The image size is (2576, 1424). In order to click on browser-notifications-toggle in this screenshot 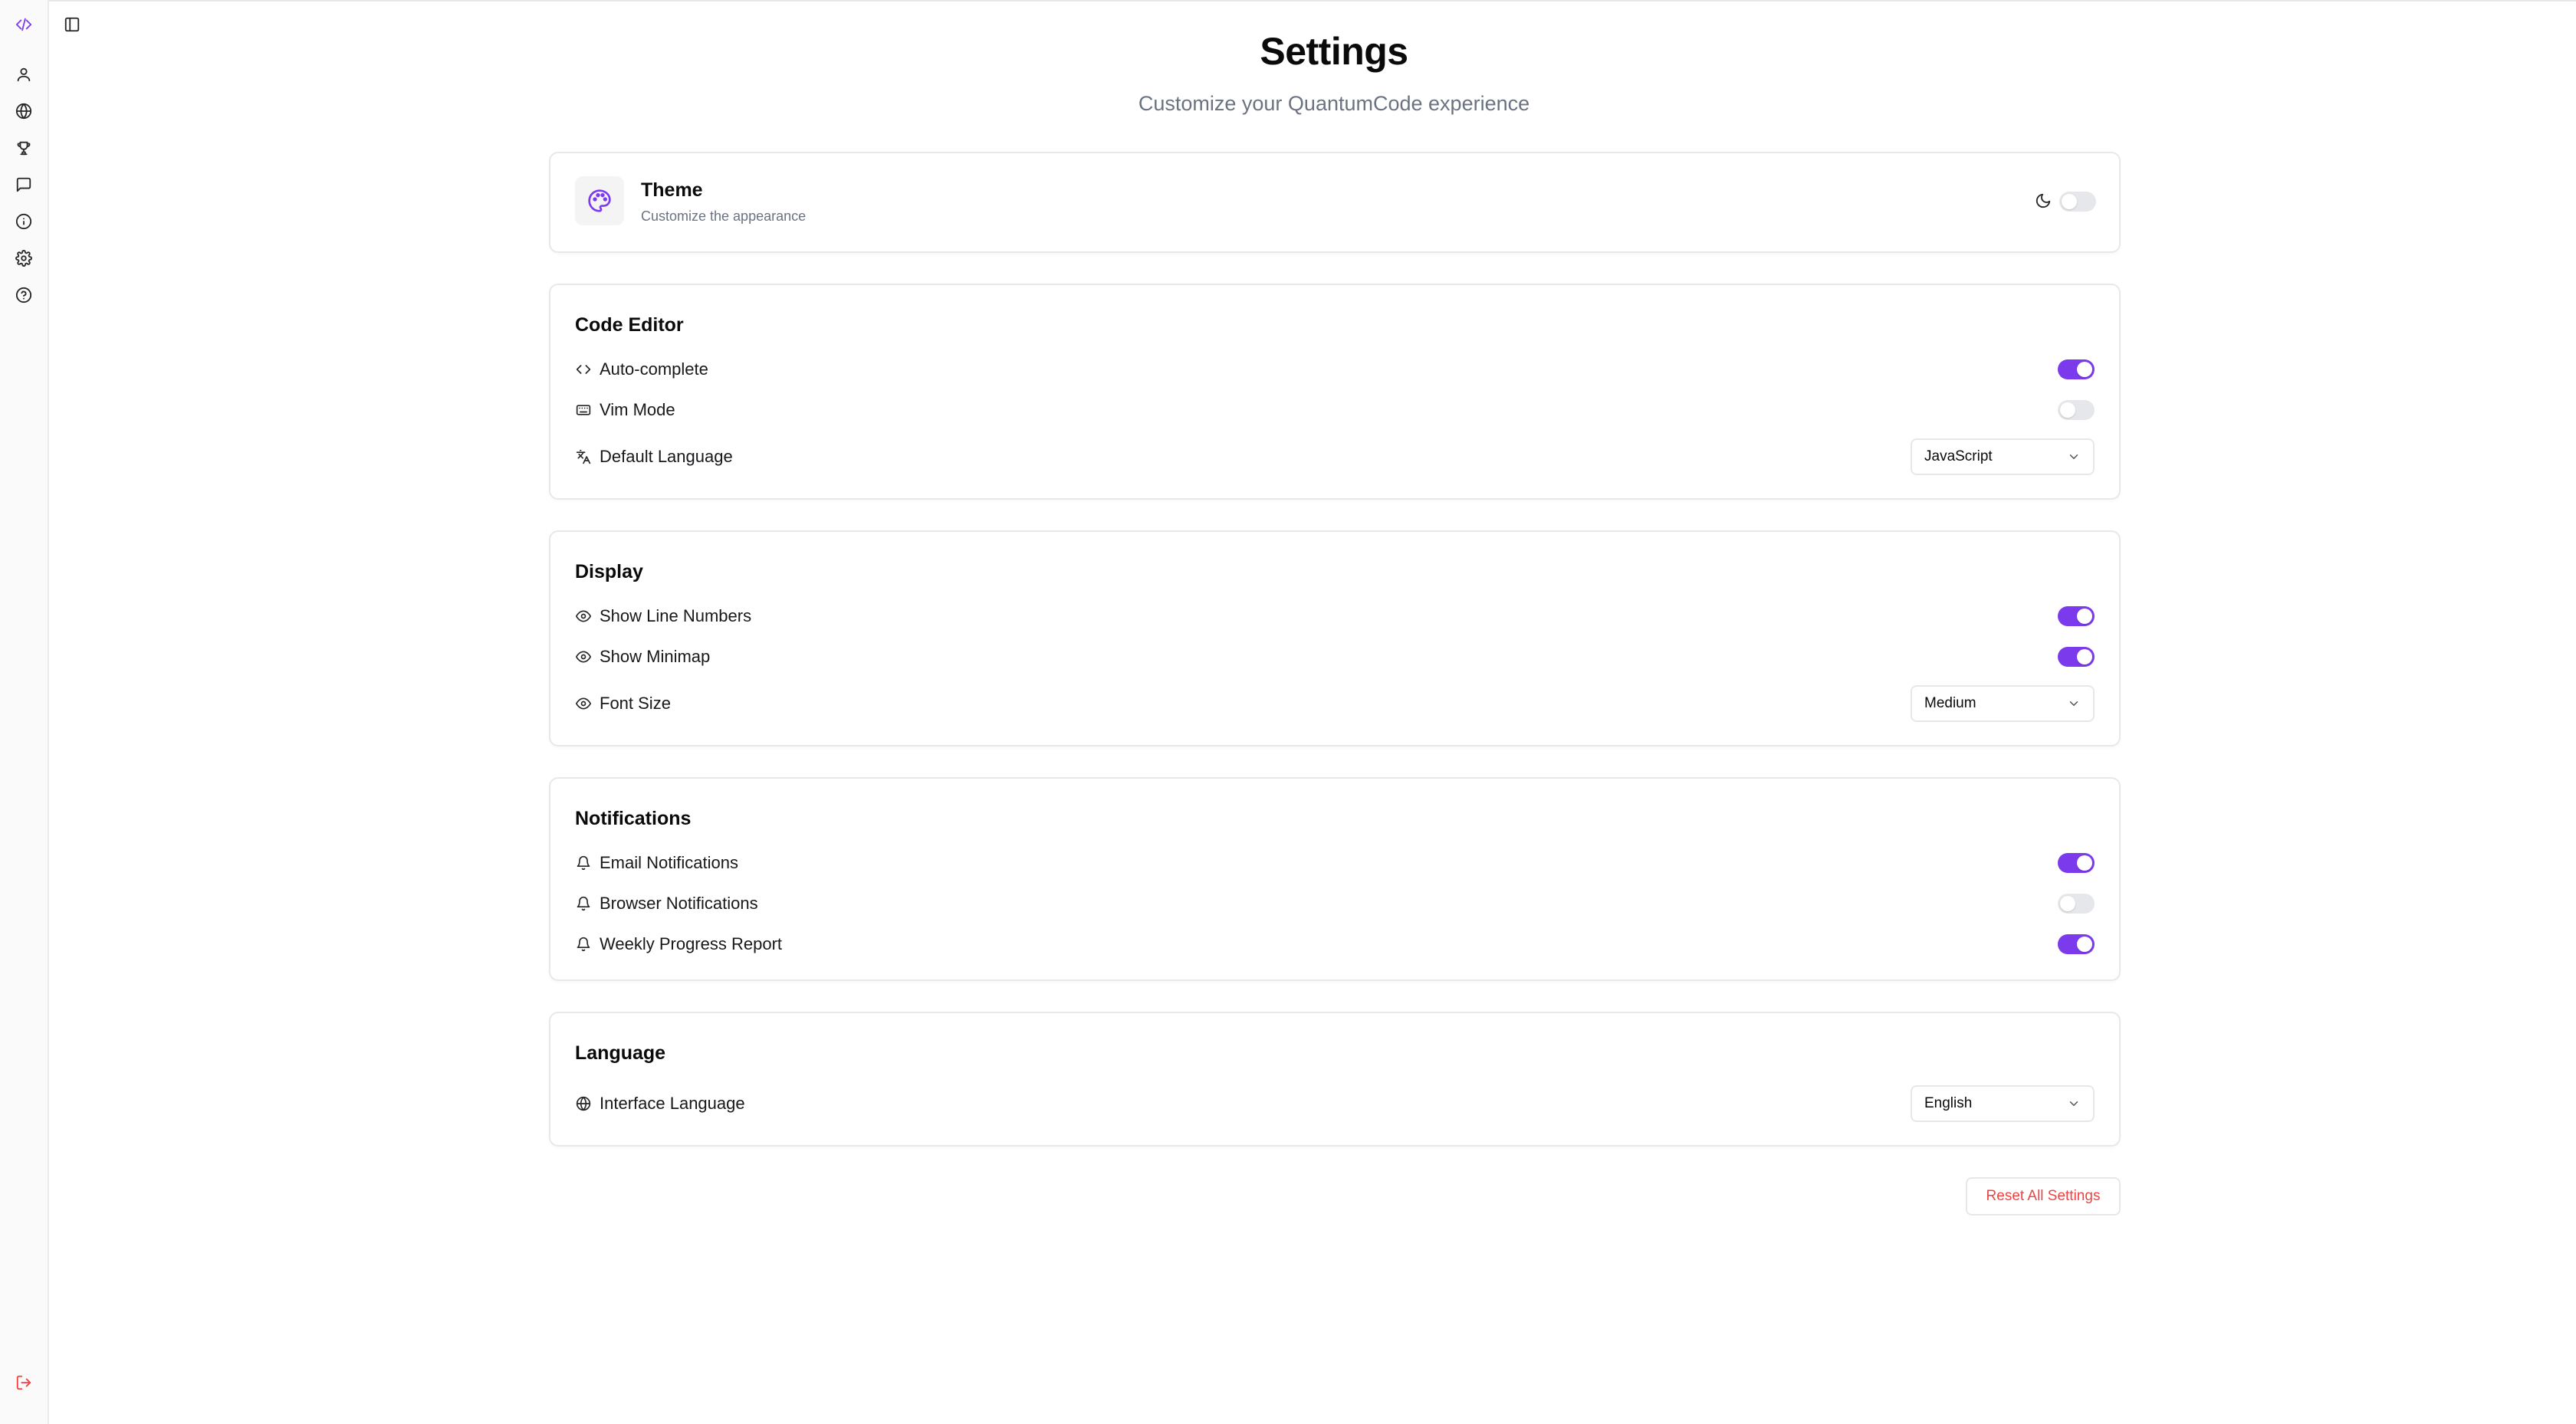, I will do `click(2077, 904)`.